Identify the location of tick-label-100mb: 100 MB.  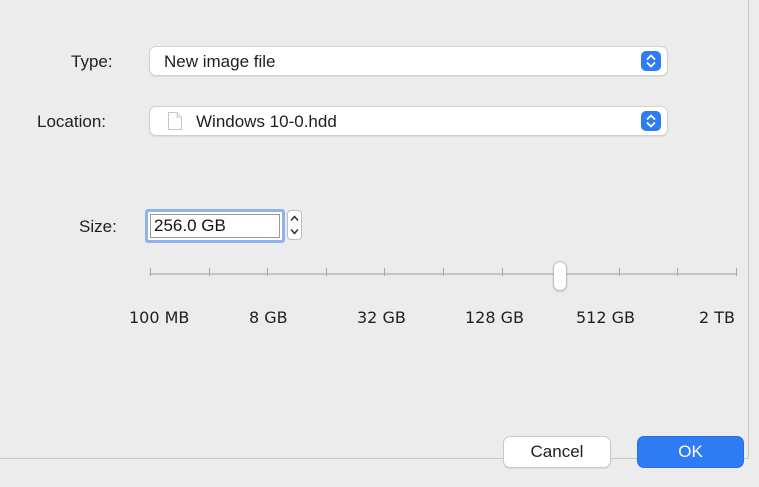
(159, 317).